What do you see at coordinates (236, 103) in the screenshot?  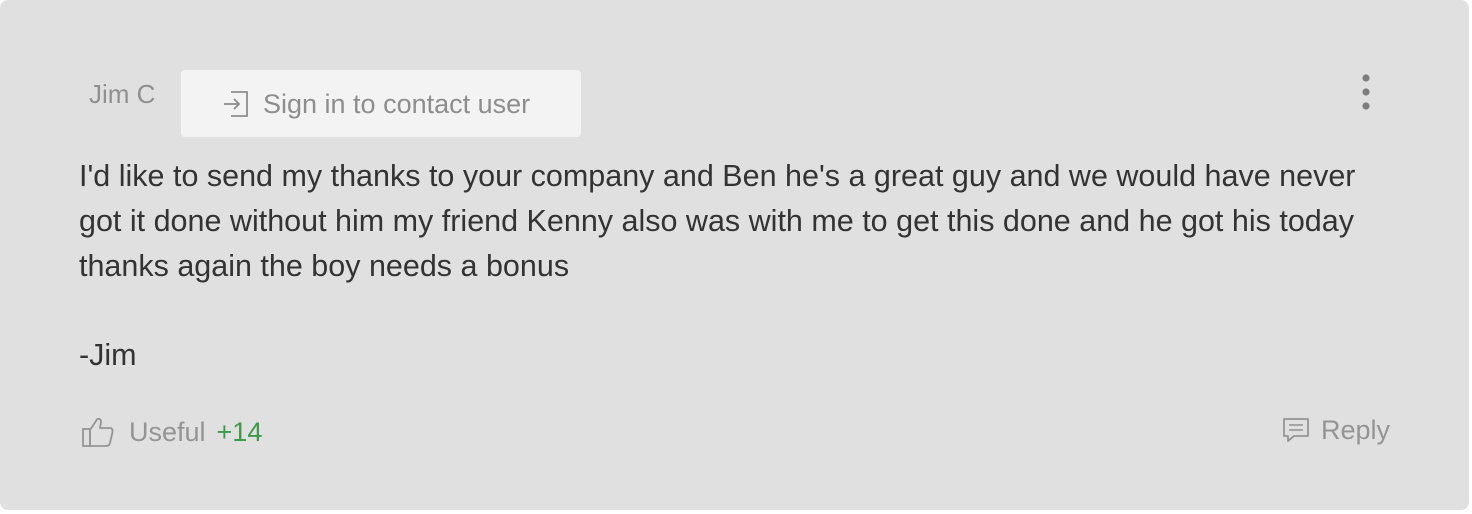 I see `sign-in-icon` at bounding box center [236, 103].